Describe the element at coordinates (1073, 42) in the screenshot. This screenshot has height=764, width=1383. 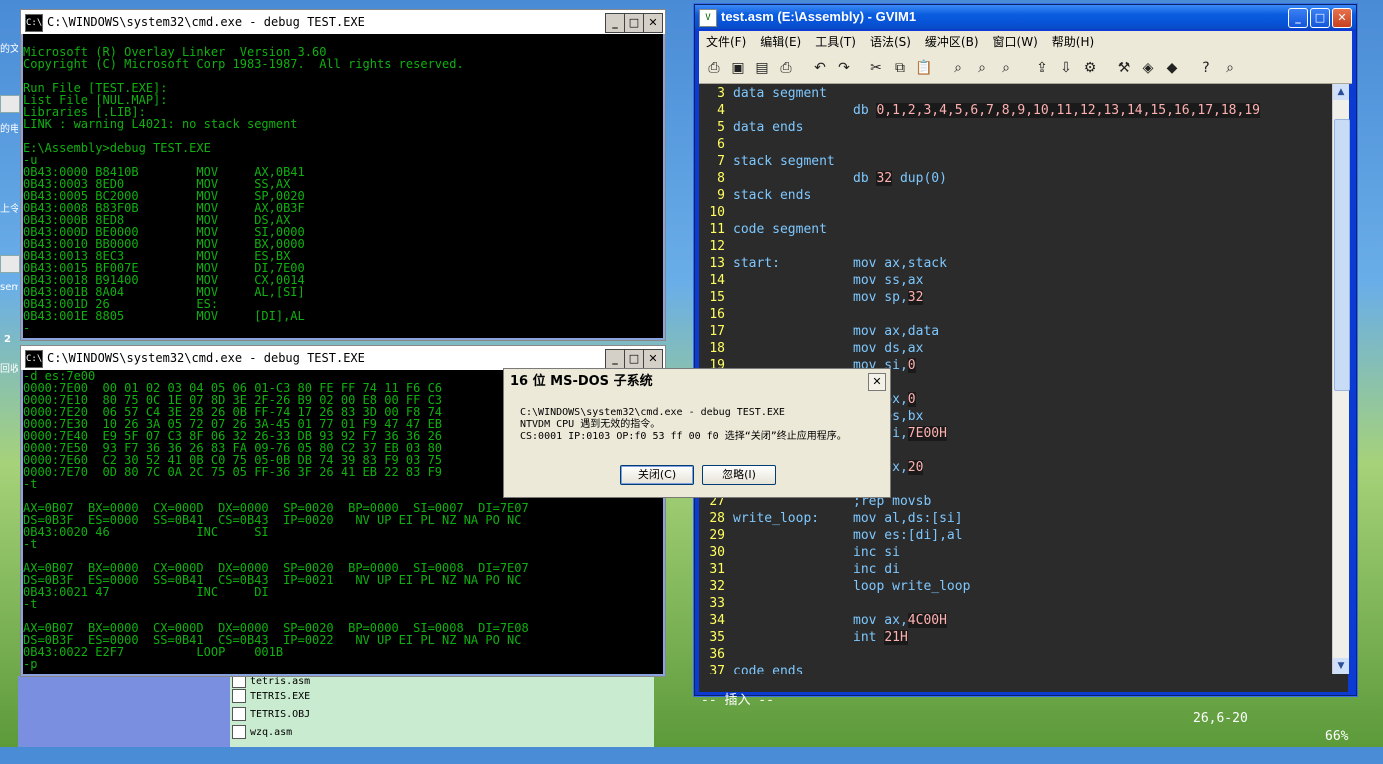
I see `menu-item: 帮助(H)` at that location.